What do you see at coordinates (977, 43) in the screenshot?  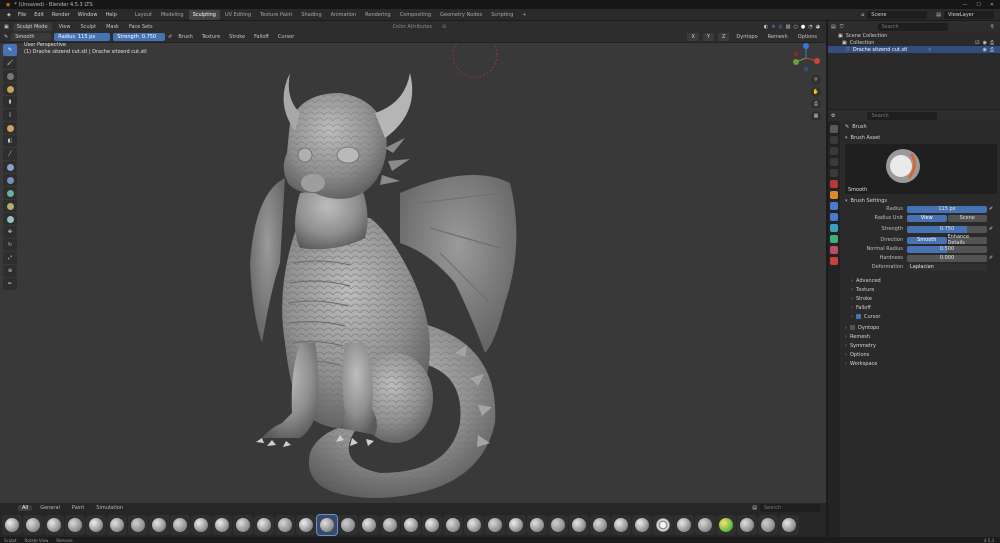 I see `checkbox-icon: ☑` at bounding box center [977, 43].